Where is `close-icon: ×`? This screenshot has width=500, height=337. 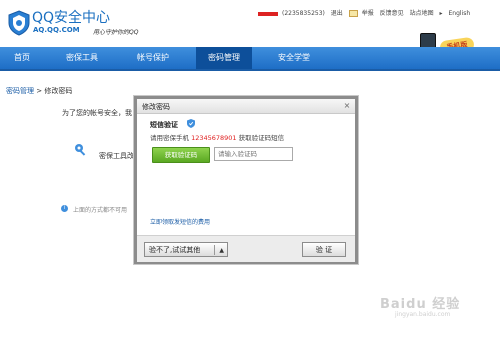
close-icon: × is located at coordinates (347, 105).